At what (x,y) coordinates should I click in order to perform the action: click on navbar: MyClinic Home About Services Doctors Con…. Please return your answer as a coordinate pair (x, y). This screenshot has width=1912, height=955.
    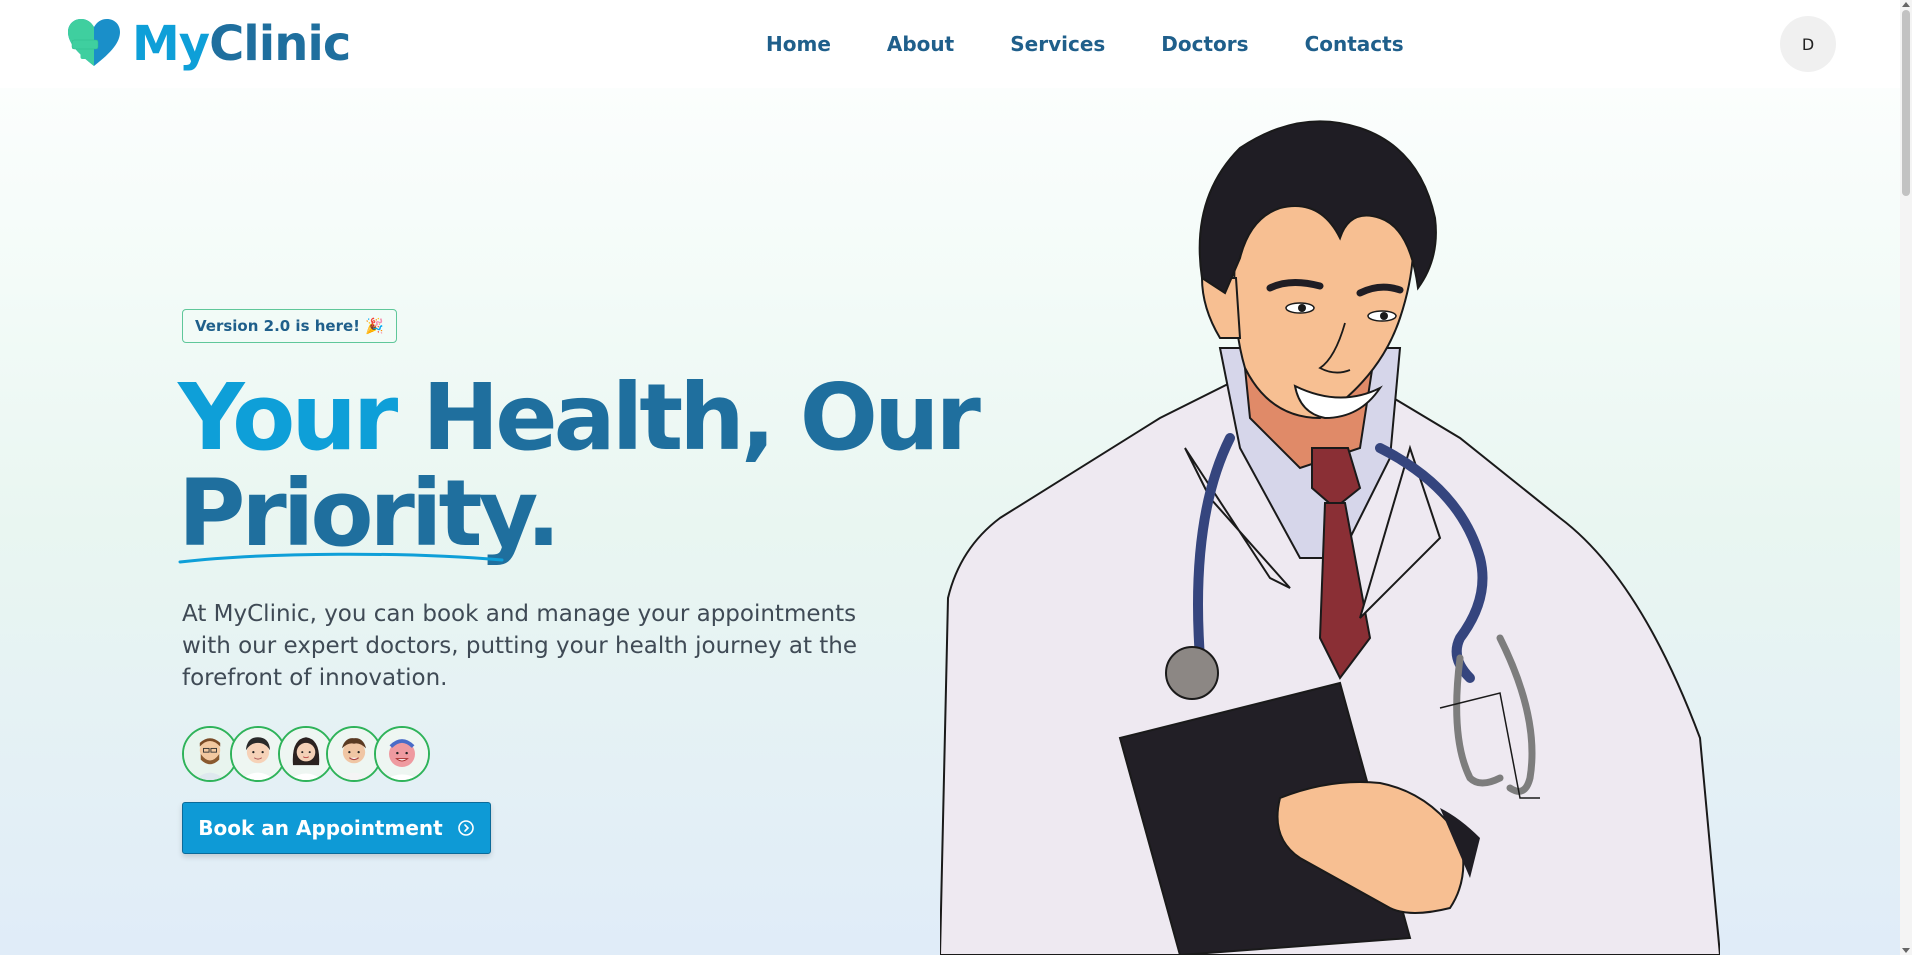
    Looking at the image, I should click on (950, 44).